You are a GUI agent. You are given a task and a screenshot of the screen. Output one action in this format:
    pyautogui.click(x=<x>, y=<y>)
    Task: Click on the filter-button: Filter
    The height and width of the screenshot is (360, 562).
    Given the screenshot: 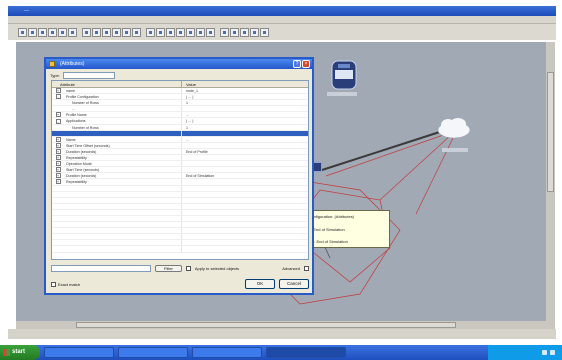 What is the action you would take?
    pyautogui.click(x=168, y=268)
    